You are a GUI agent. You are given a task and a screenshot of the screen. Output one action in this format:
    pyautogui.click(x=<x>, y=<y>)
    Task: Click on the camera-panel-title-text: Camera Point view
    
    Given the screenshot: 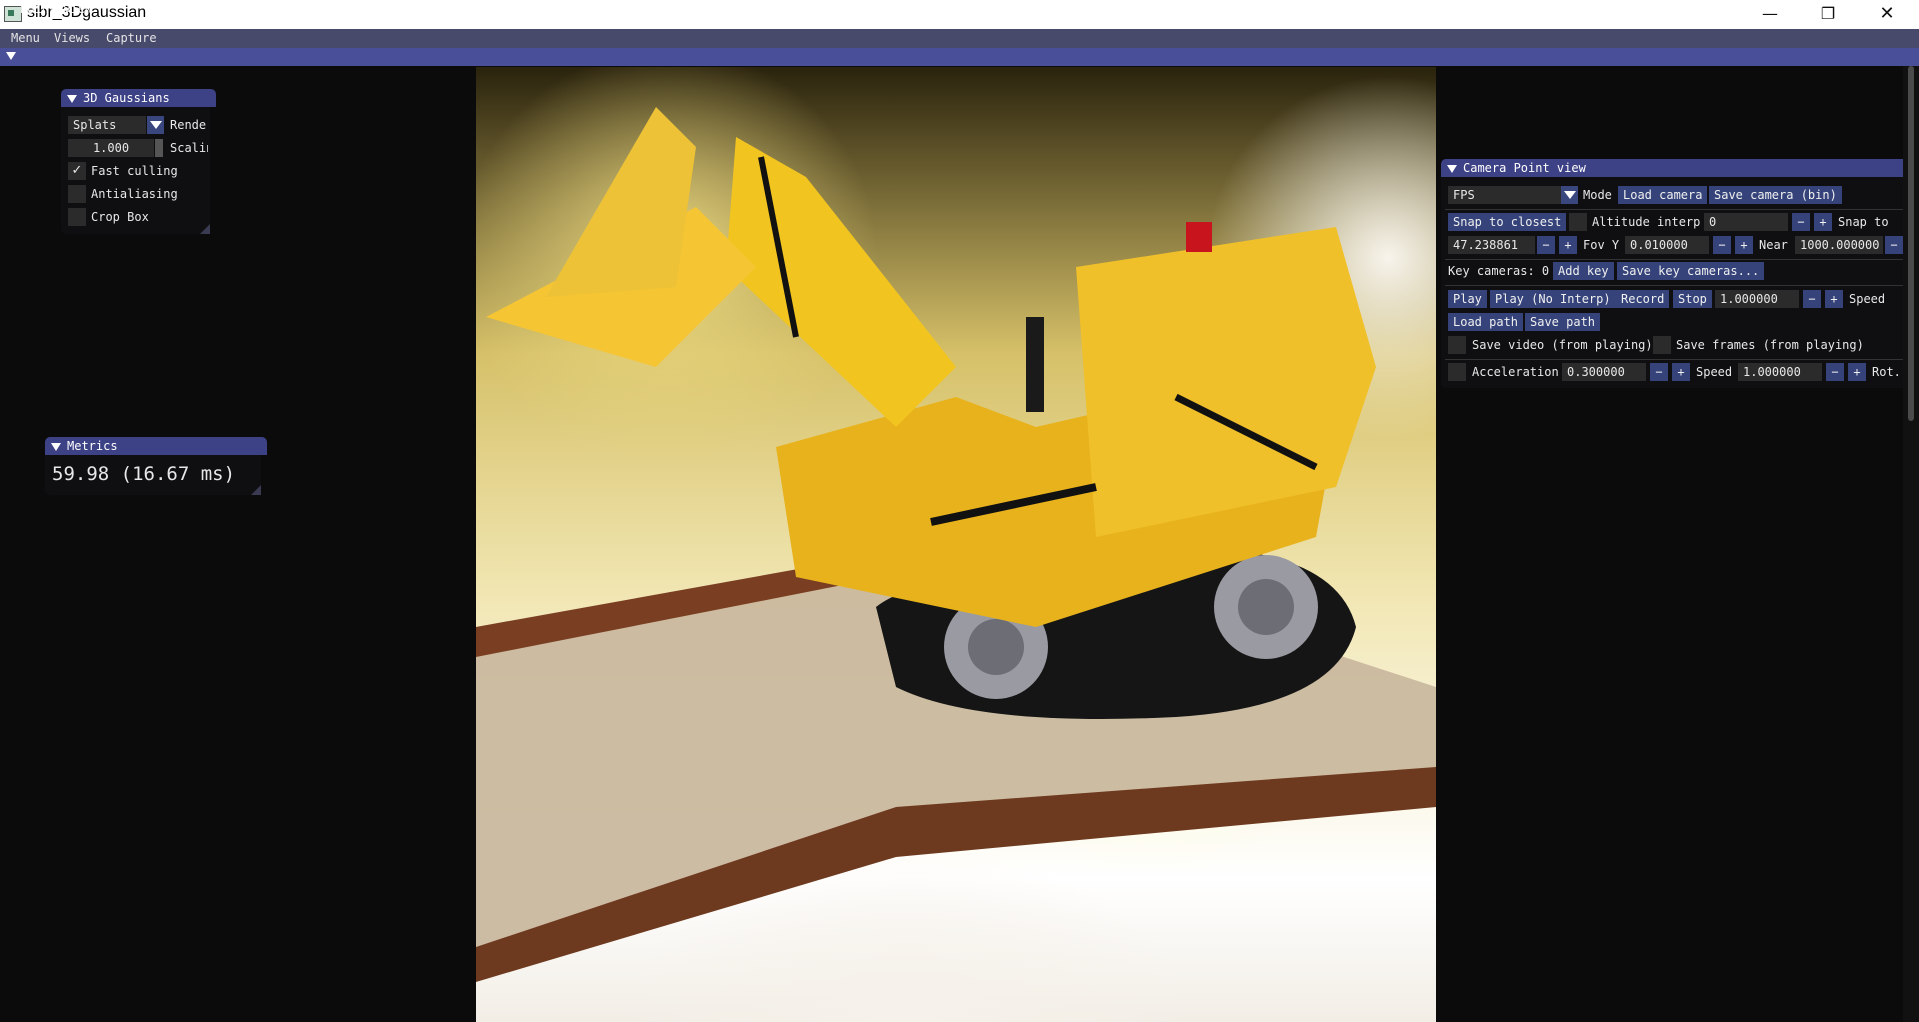 What is the action you would take?
    pyautogui.click(x=1524, y=168)
    